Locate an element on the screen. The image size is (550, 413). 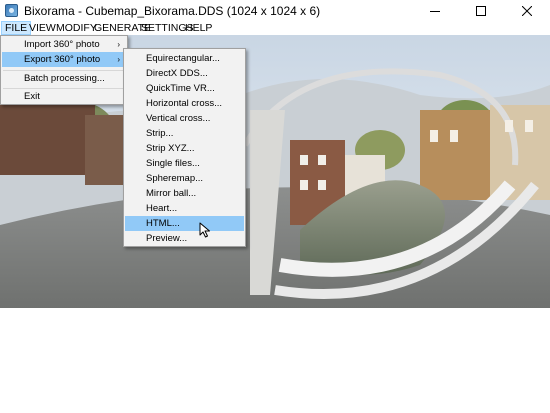
menu-item-import-360: Import 360° photo › is located at coordinates (64, 44).